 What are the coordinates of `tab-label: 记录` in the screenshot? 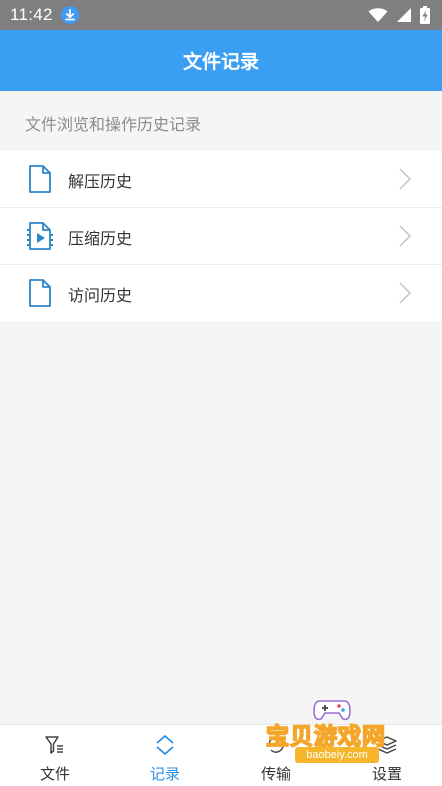 It's located at (164, 774).